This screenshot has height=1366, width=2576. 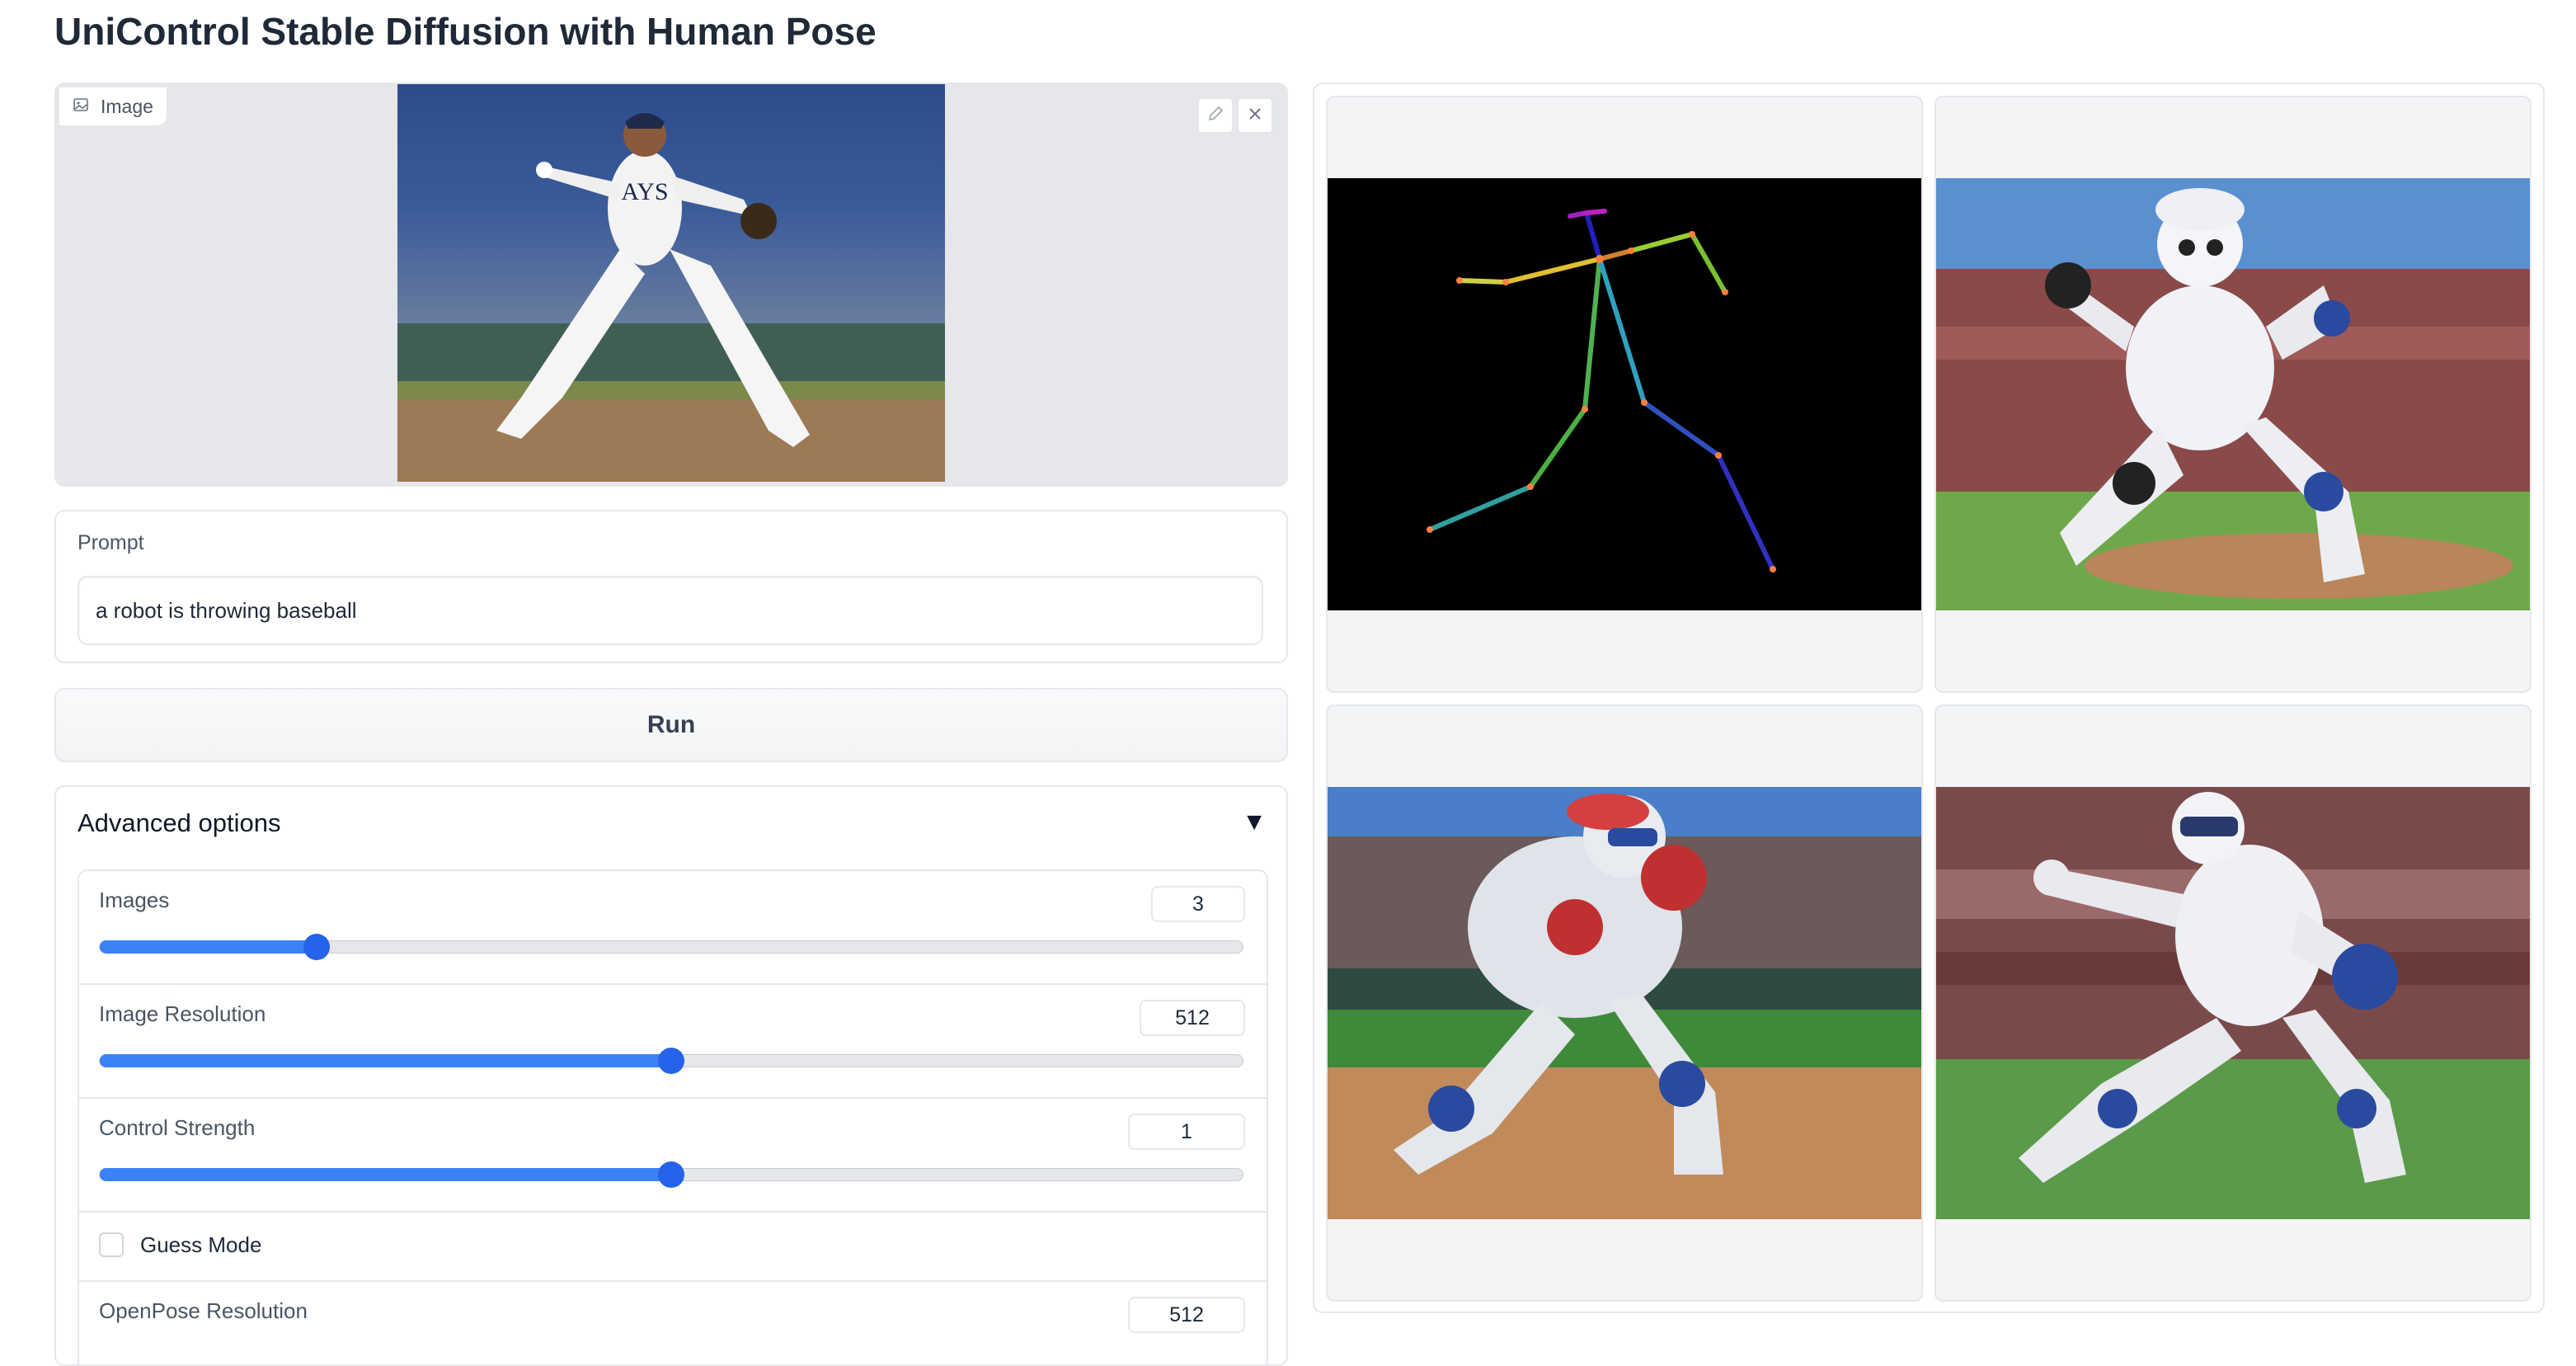 What do you see at coordinates (134, 900) in the screenshot?
I see `slider-label: Images` at bounding box center [134, 900].